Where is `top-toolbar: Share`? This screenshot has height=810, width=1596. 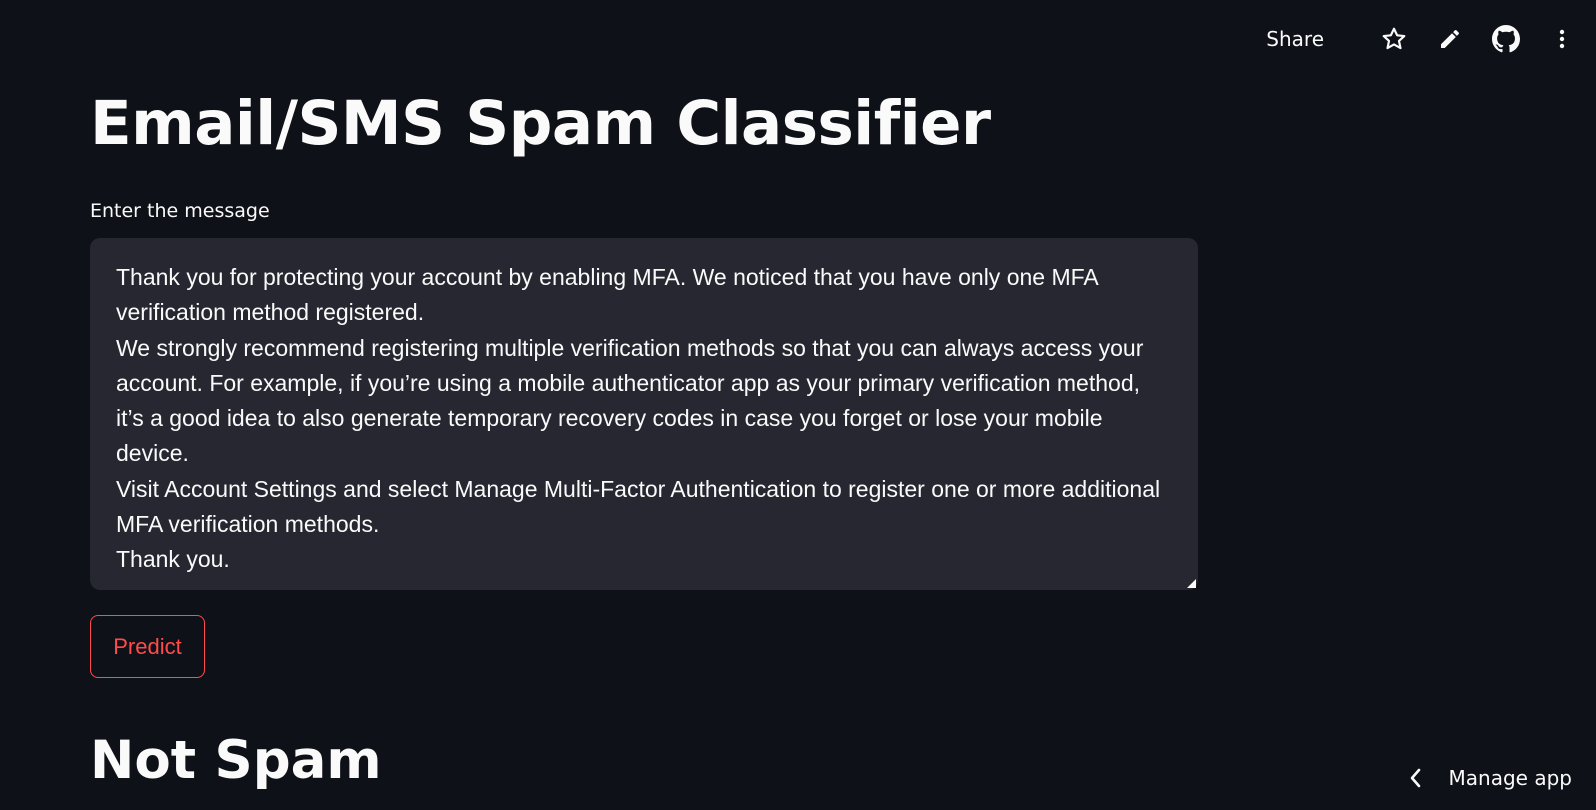 top-toolbar: Share is located at coordinates (1431, 39).